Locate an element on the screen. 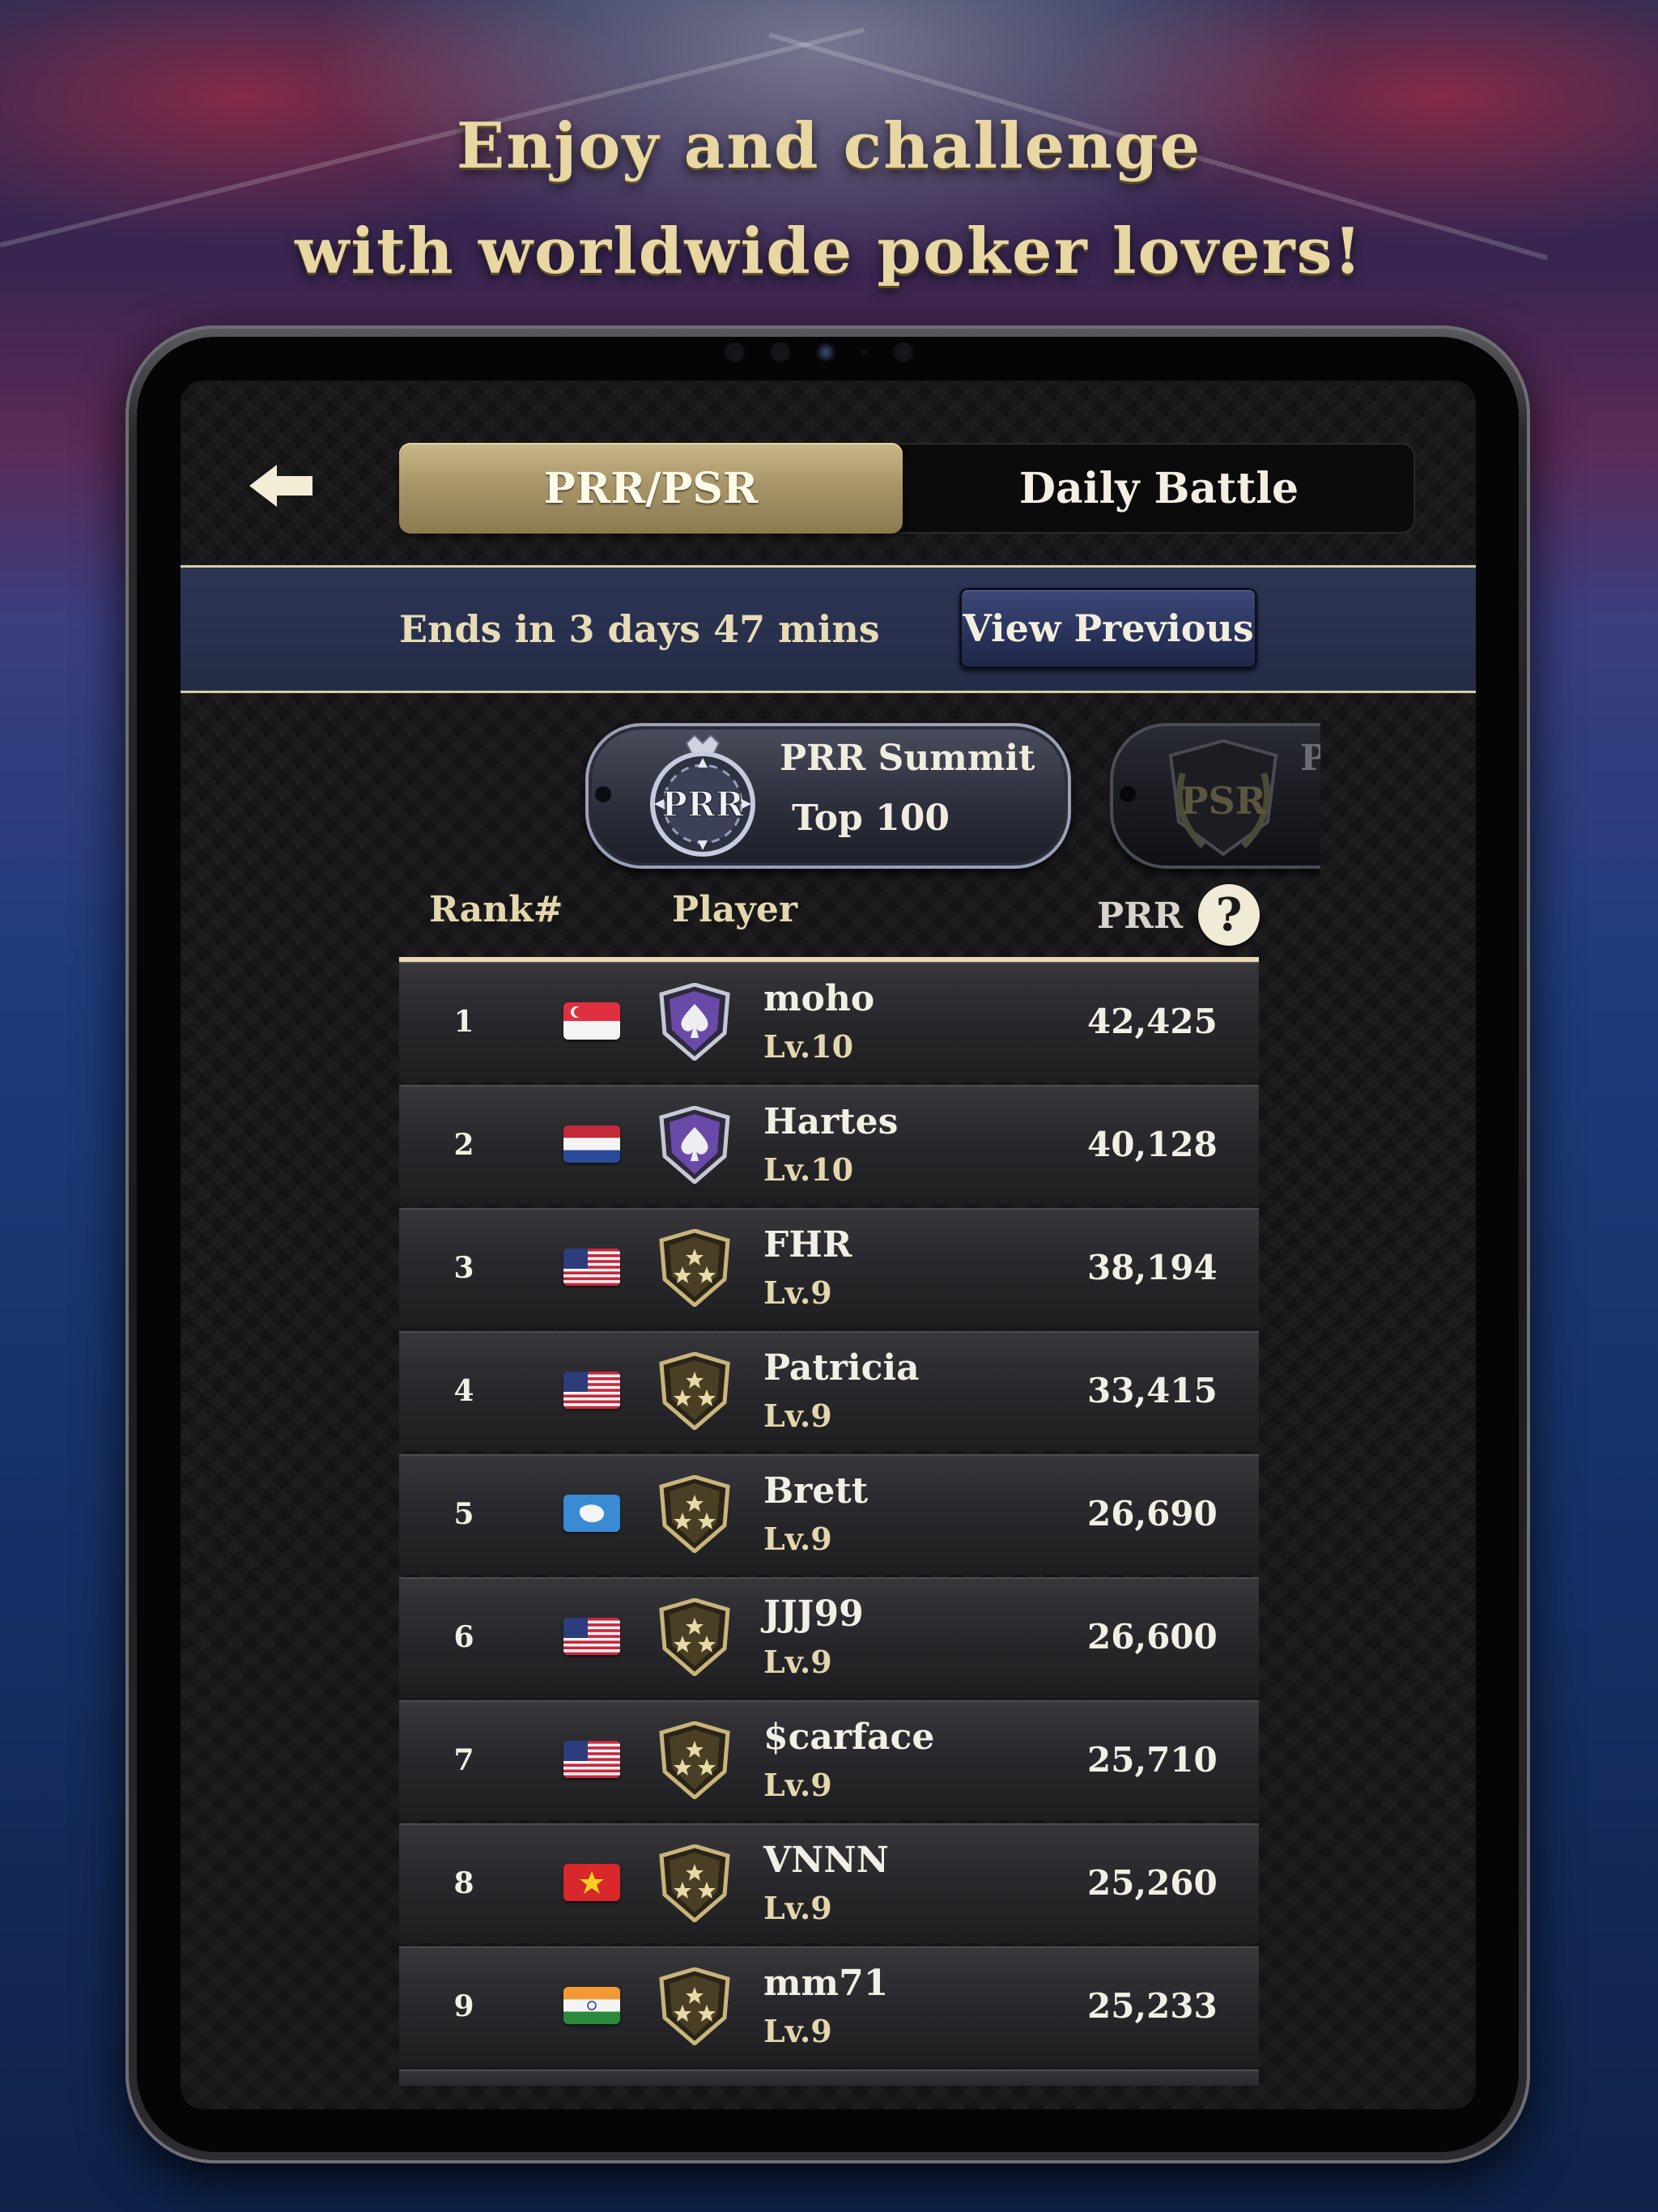 The height and width of the screenshot is (2212, 1658). player-name: mm71 is located at coordinates (826, 1983).